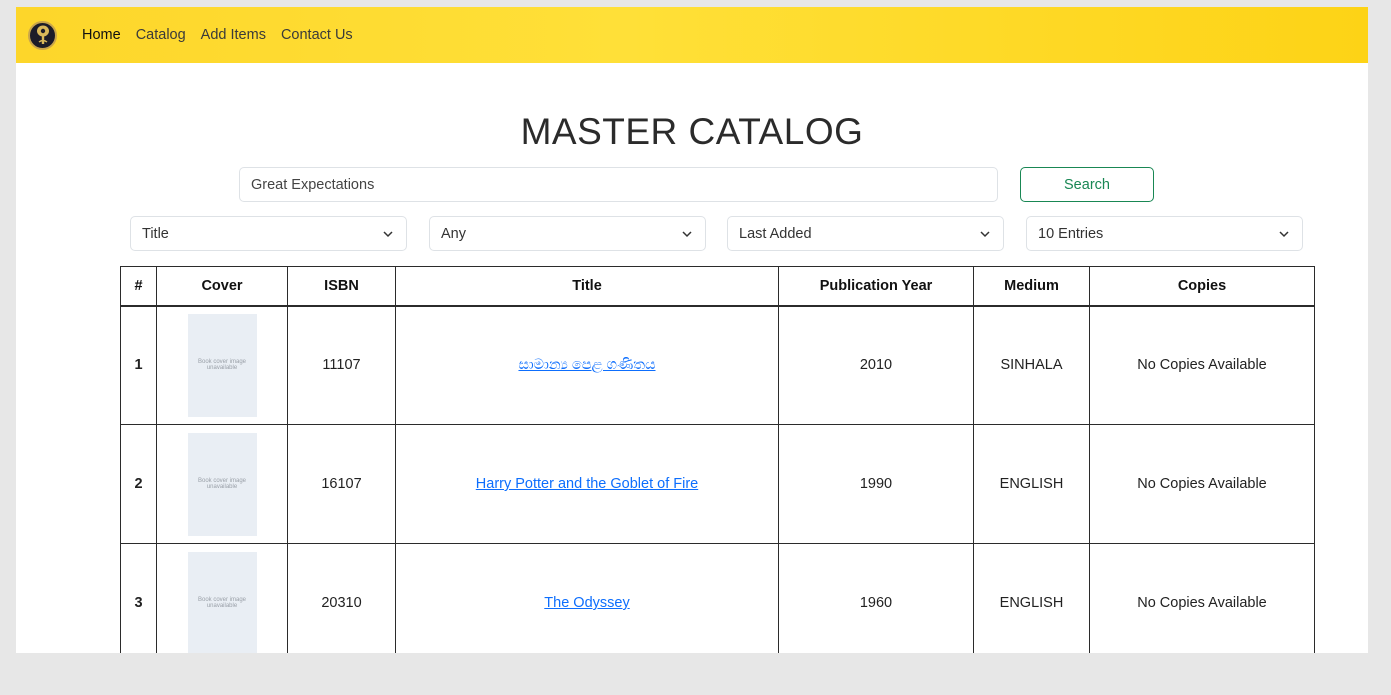 This screenshot has height=695, width=1391. I want to click on column-header-title: Title, so click(587, 286).